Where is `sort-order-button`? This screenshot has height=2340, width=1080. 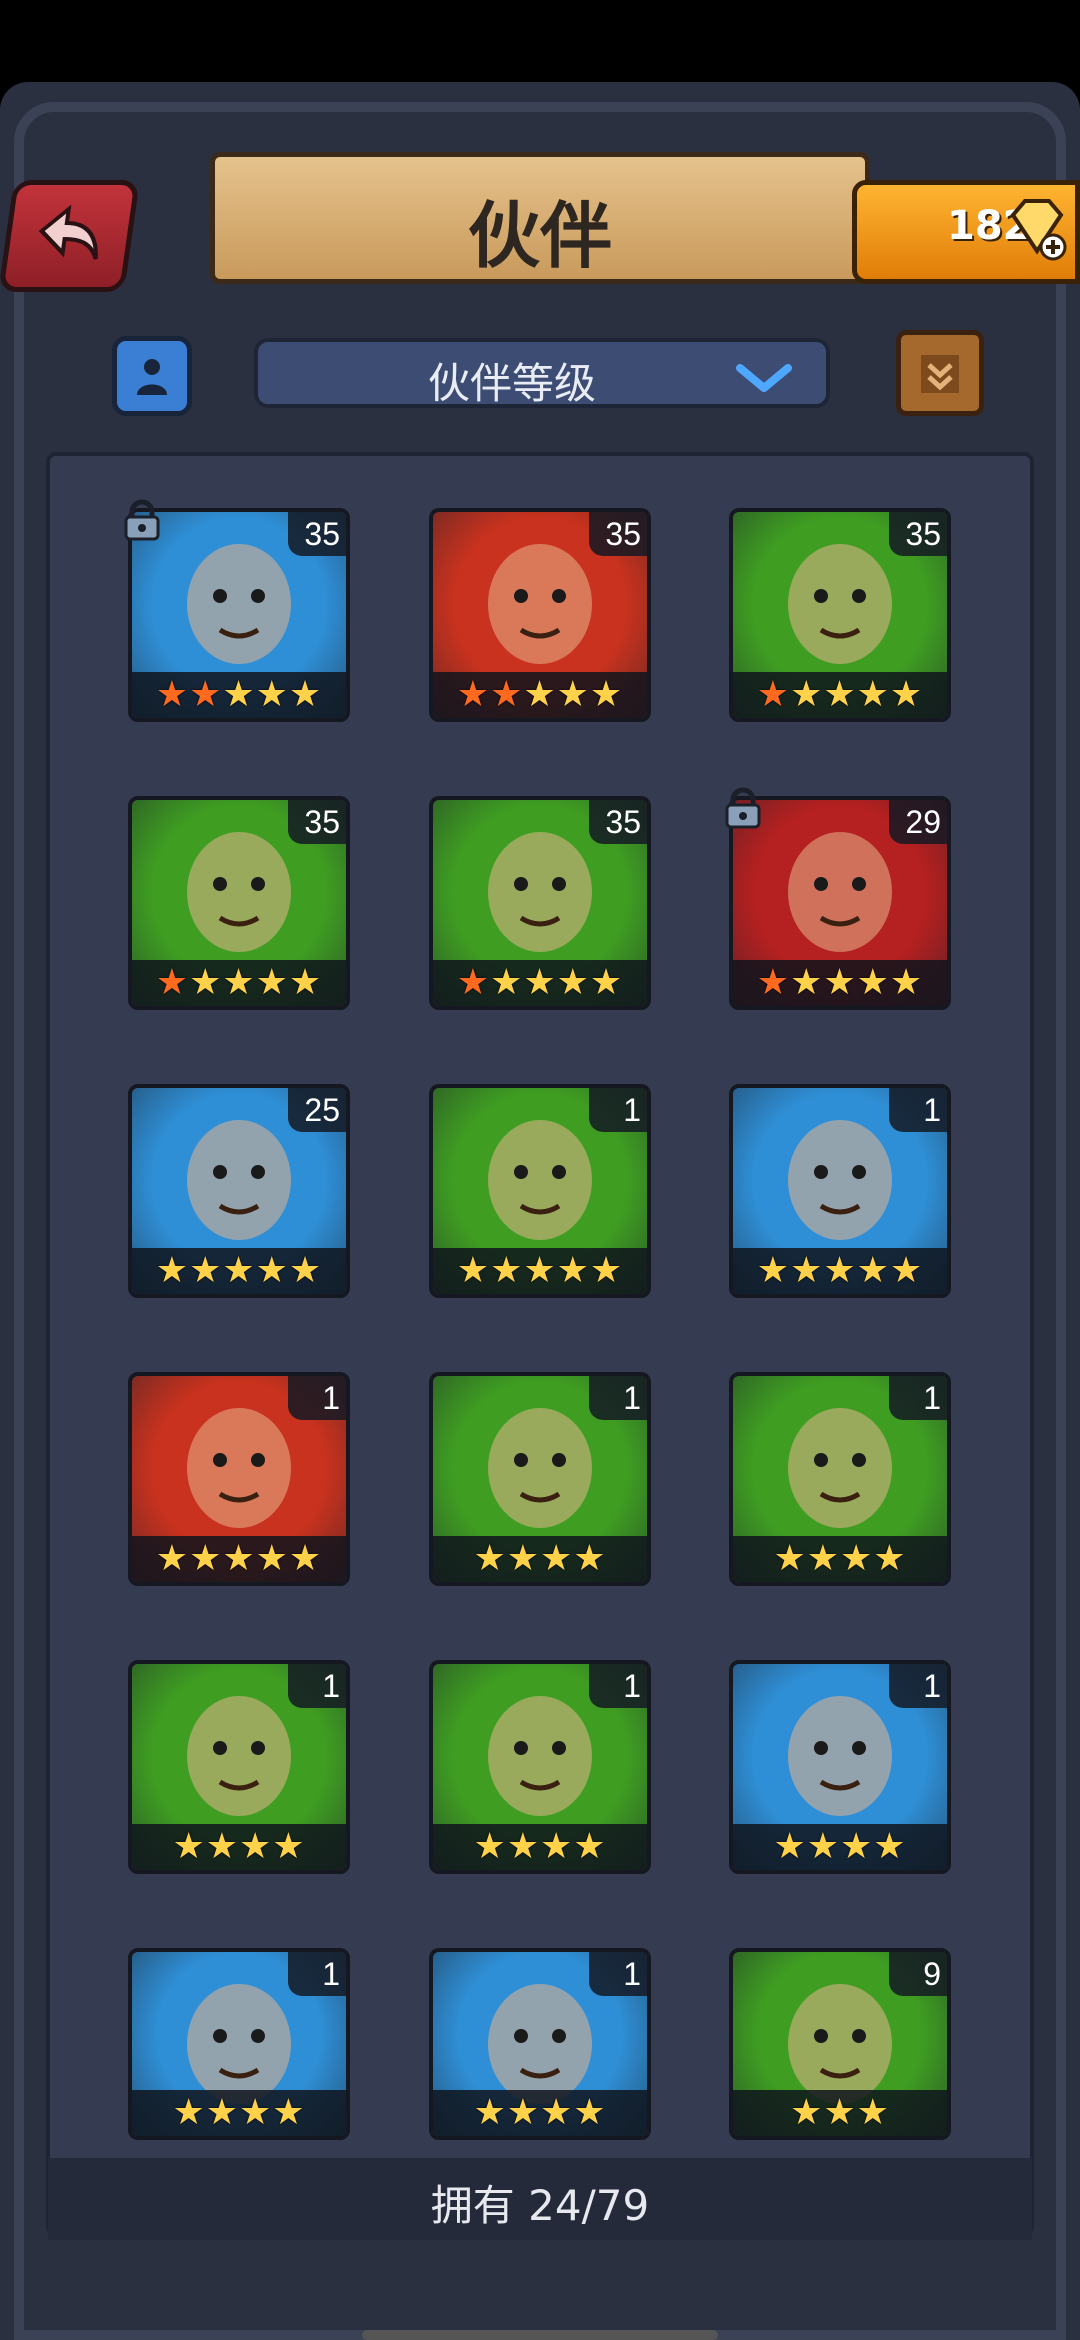
sort-order-button is located at coordinates (152, 376).